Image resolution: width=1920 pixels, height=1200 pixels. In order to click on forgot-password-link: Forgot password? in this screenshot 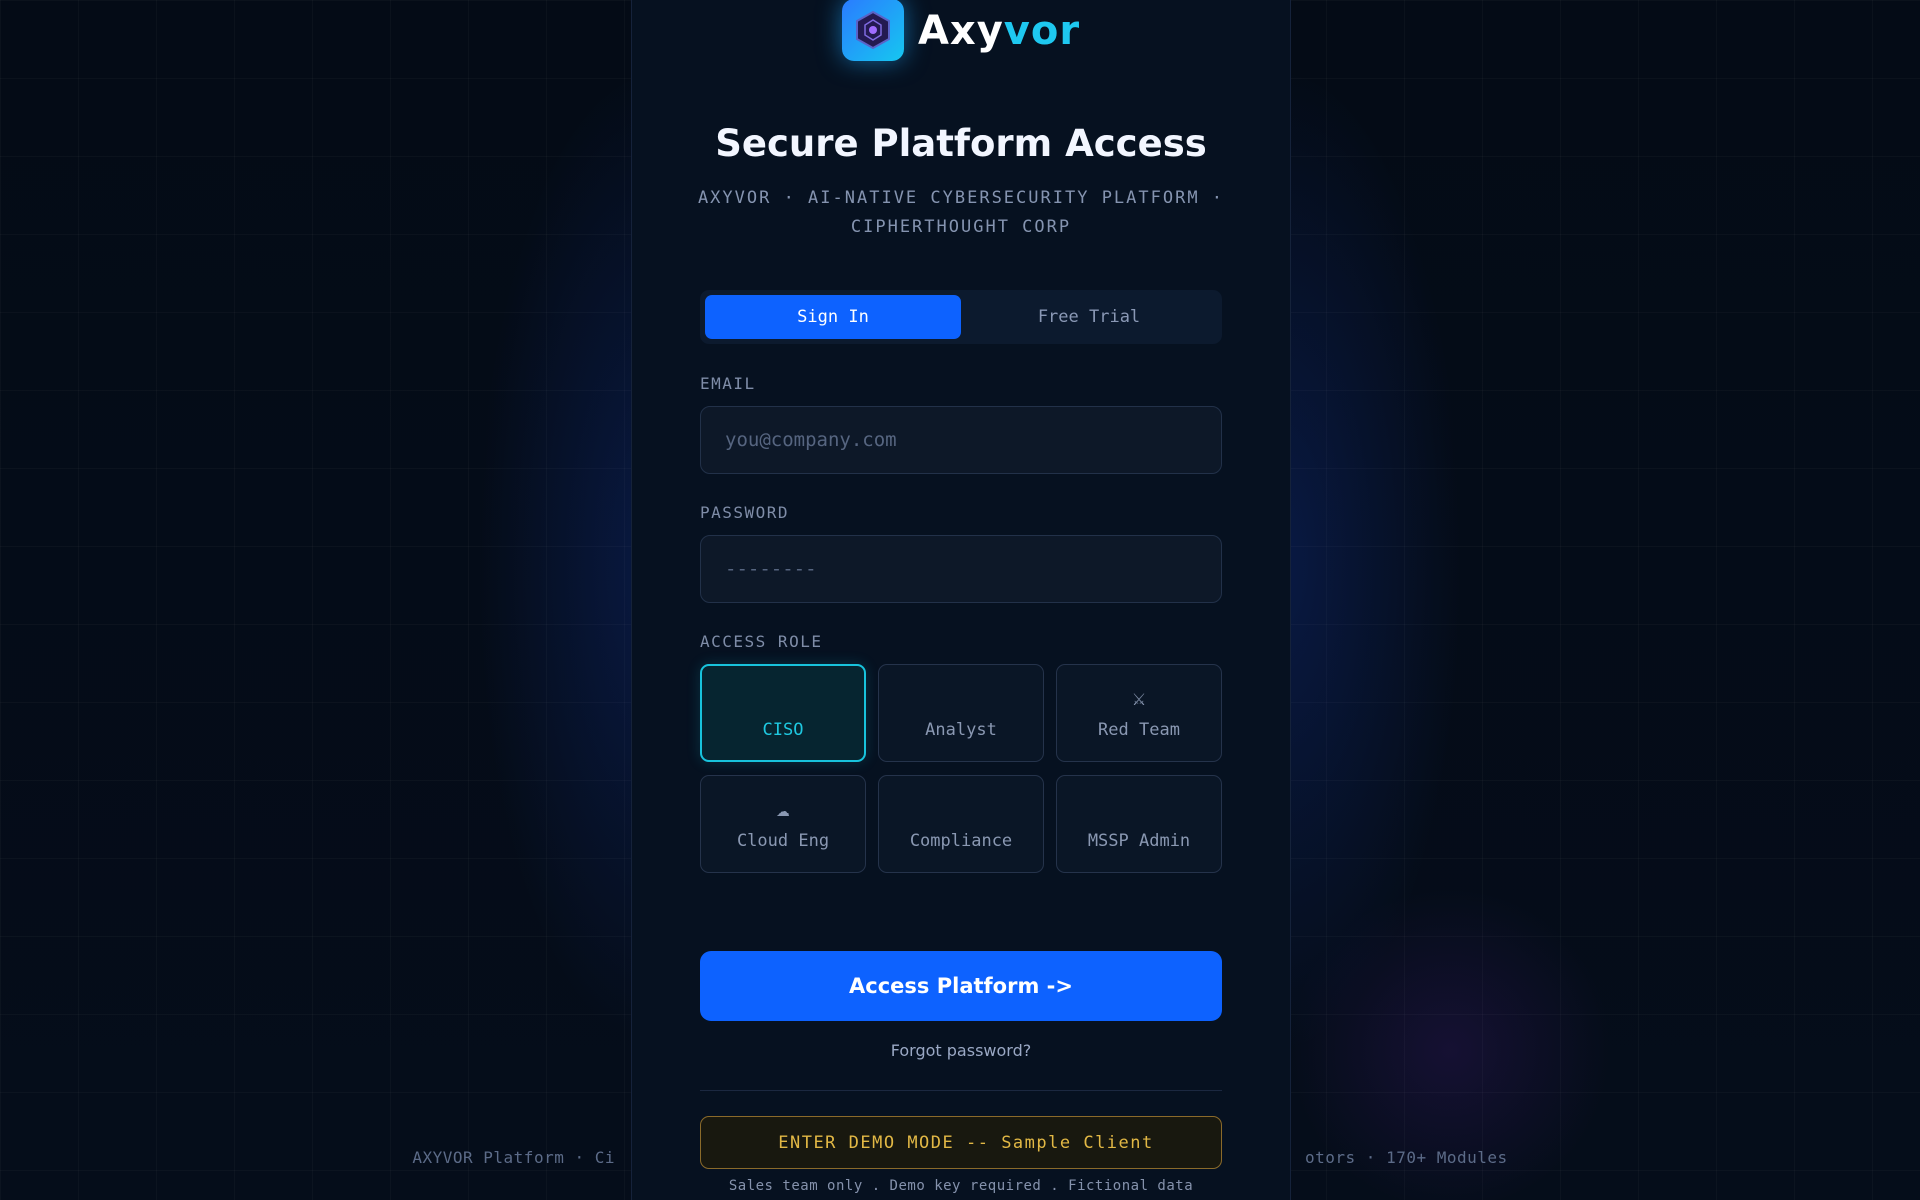, I will do `click(961, 1050)`.